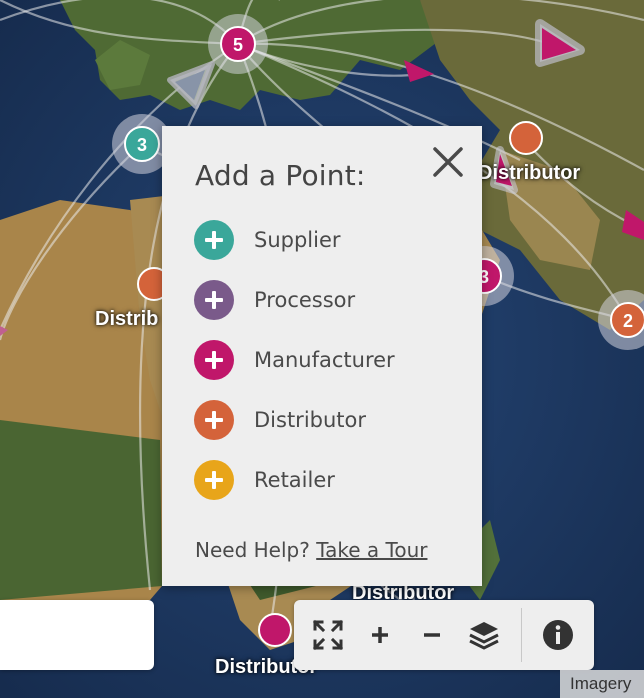 The image size is (644, 698). I want to click on add-distributor-item: Distributor, so click(294, 420).